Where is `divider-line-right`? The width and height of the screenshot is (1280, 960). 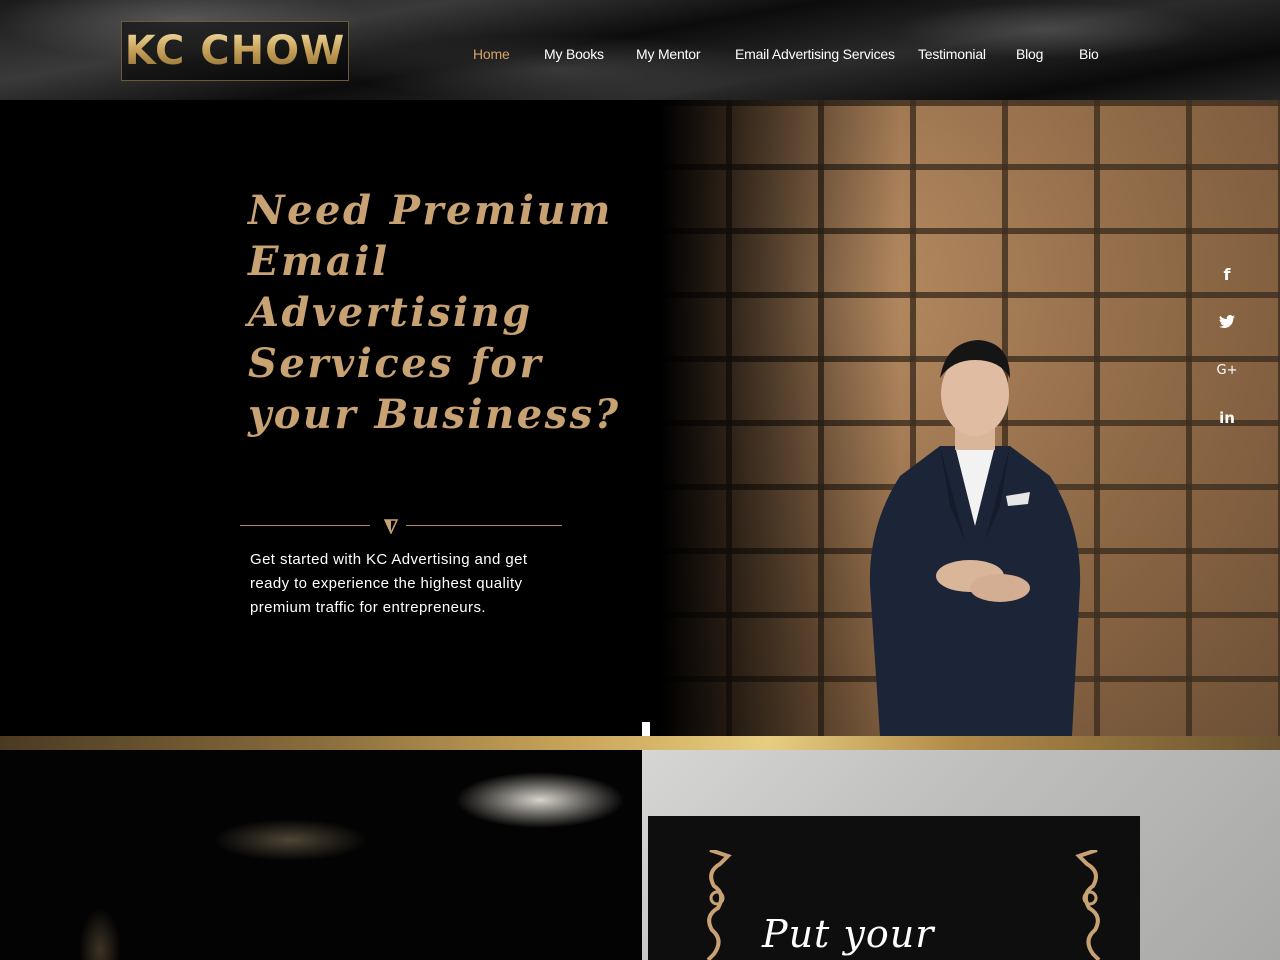 divider-line-right is located at coordinates (484, 525).